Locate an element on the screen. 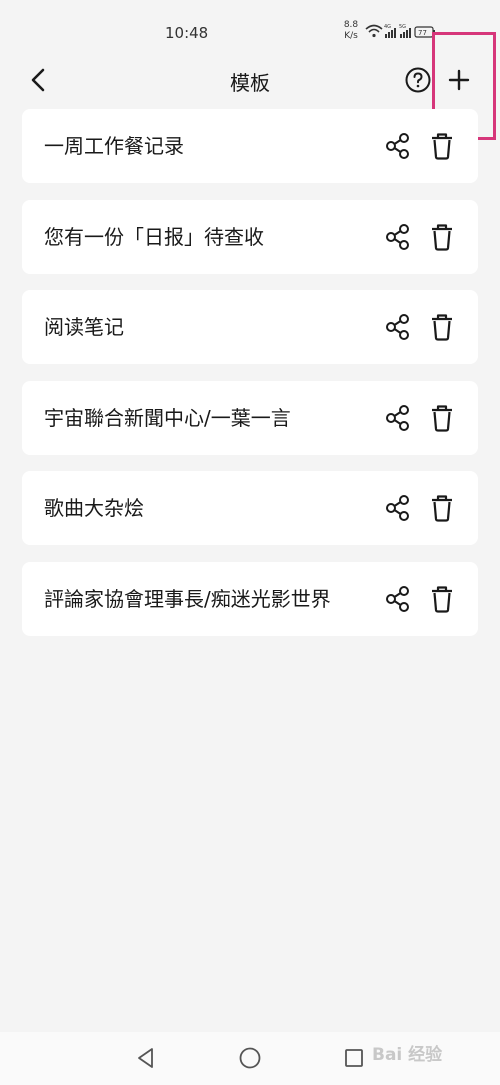 The image size is (500, 1085). system-nav-bar is located at coordinates (250, 1058).